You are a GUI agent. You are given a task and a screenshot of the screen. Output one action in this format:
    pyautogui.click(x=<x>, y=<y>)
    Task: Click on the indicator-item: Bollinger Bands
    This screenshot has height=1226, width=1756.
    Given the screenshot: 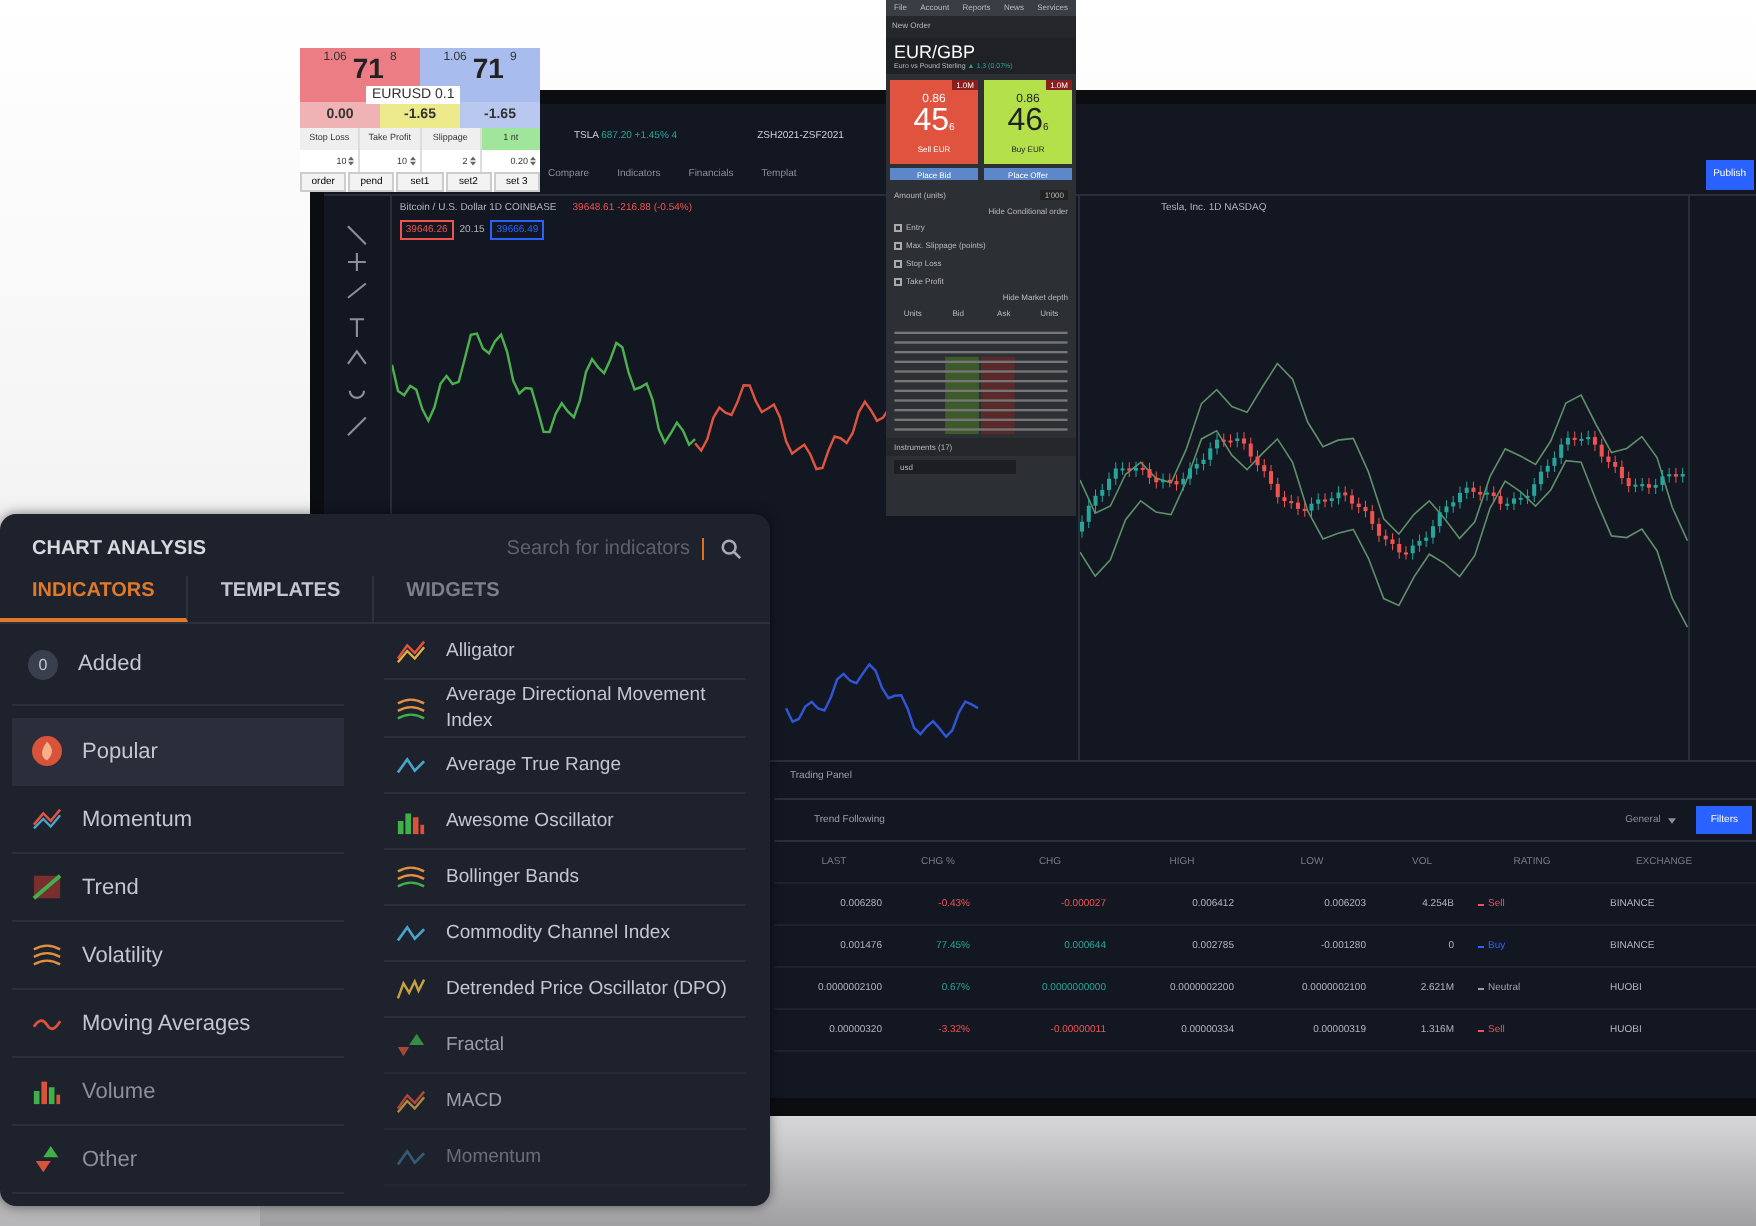 What is the action you would take?
    pyautogui.click(x=565, y=878)
    